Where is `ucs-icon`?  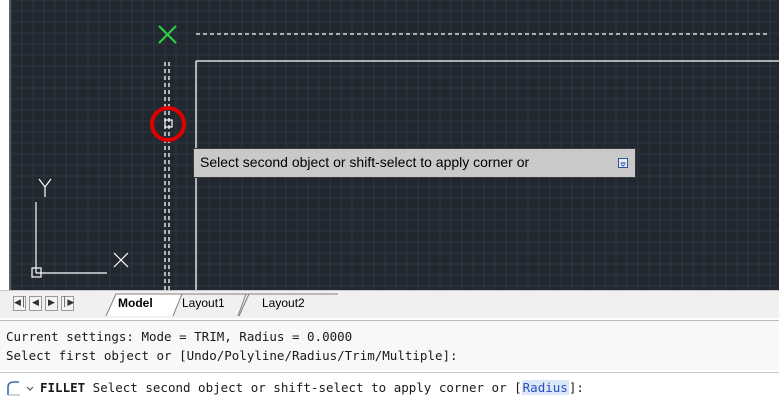 ucs-icon is located at coordinates (80, 228).